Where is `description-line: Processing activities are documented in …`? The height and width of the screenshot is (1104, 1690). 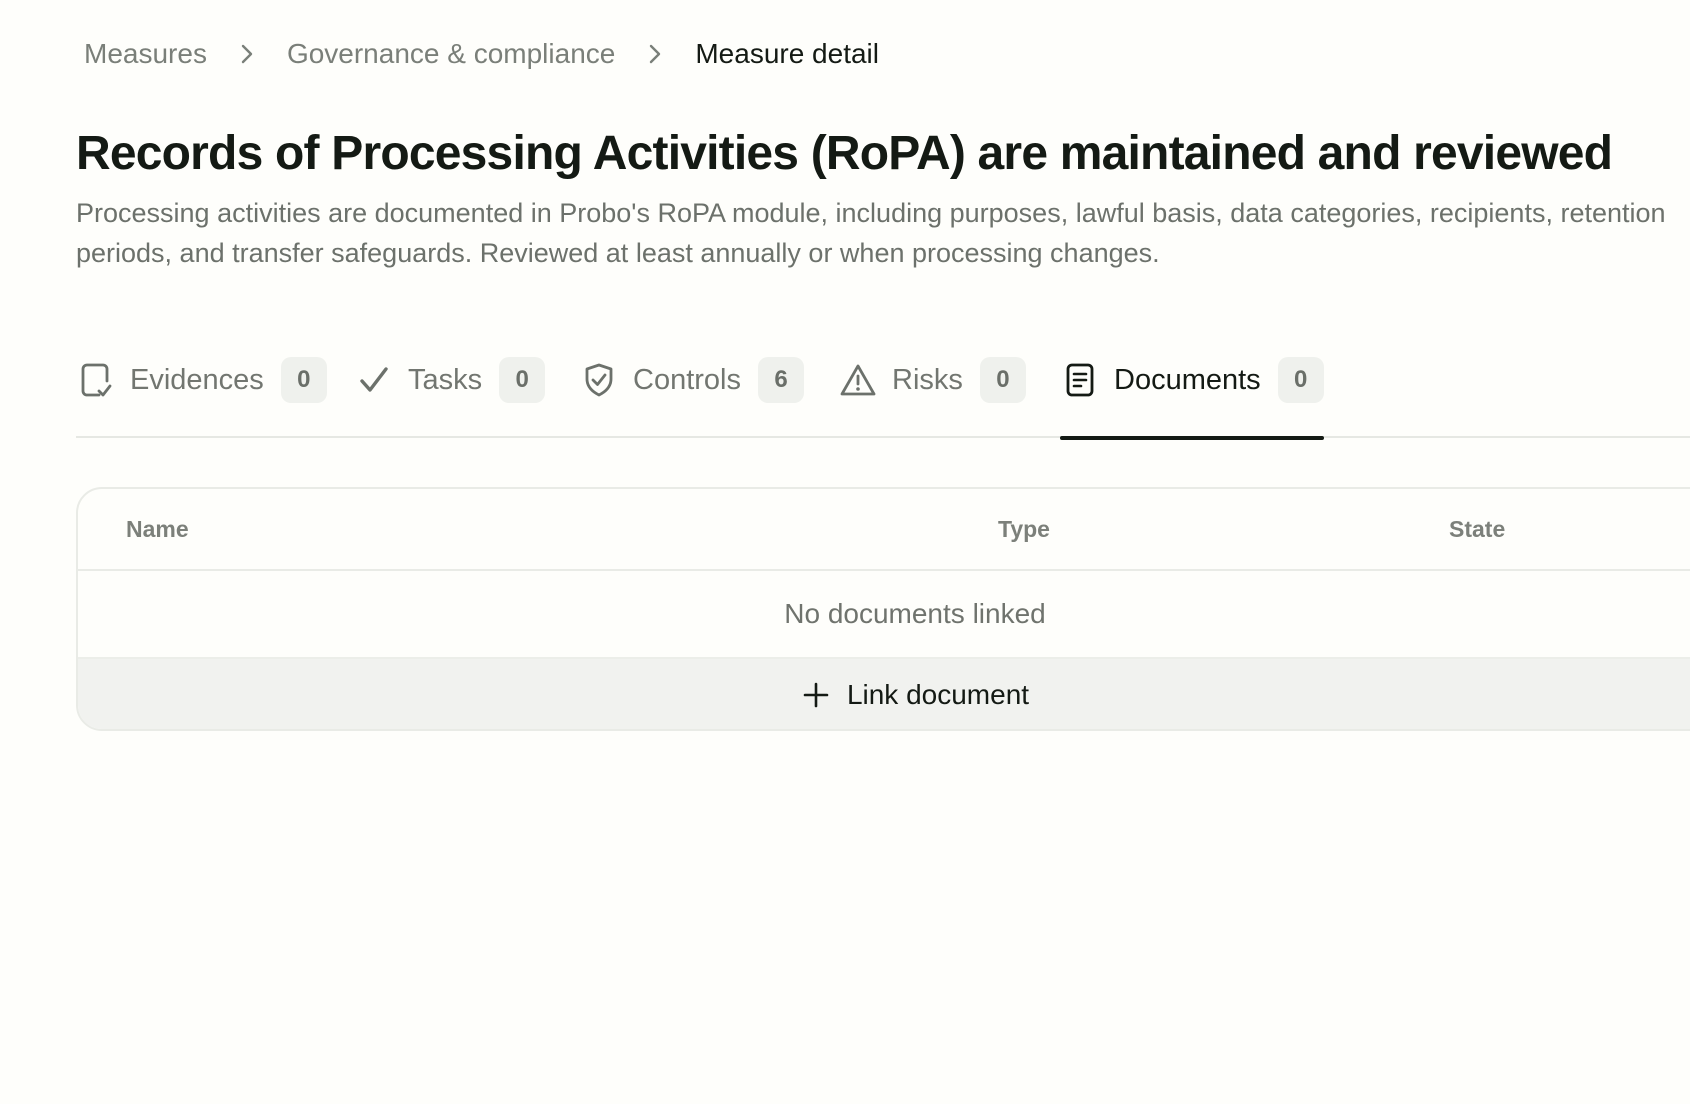
description-line: Processing activities are documented in … is located at coordinates (871, 213).